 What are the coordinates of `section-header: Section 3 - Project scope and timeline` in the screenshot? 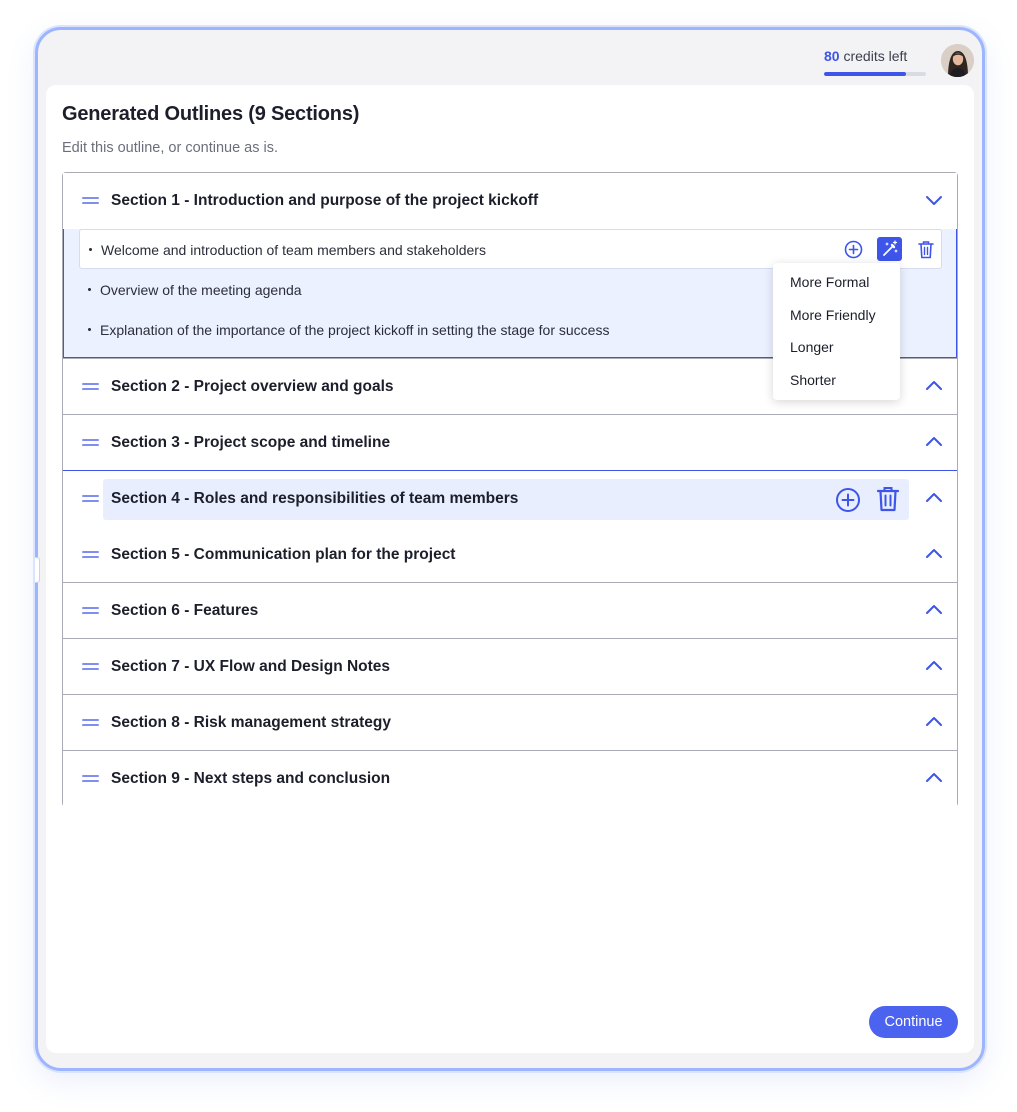 It's located at (510, 443).